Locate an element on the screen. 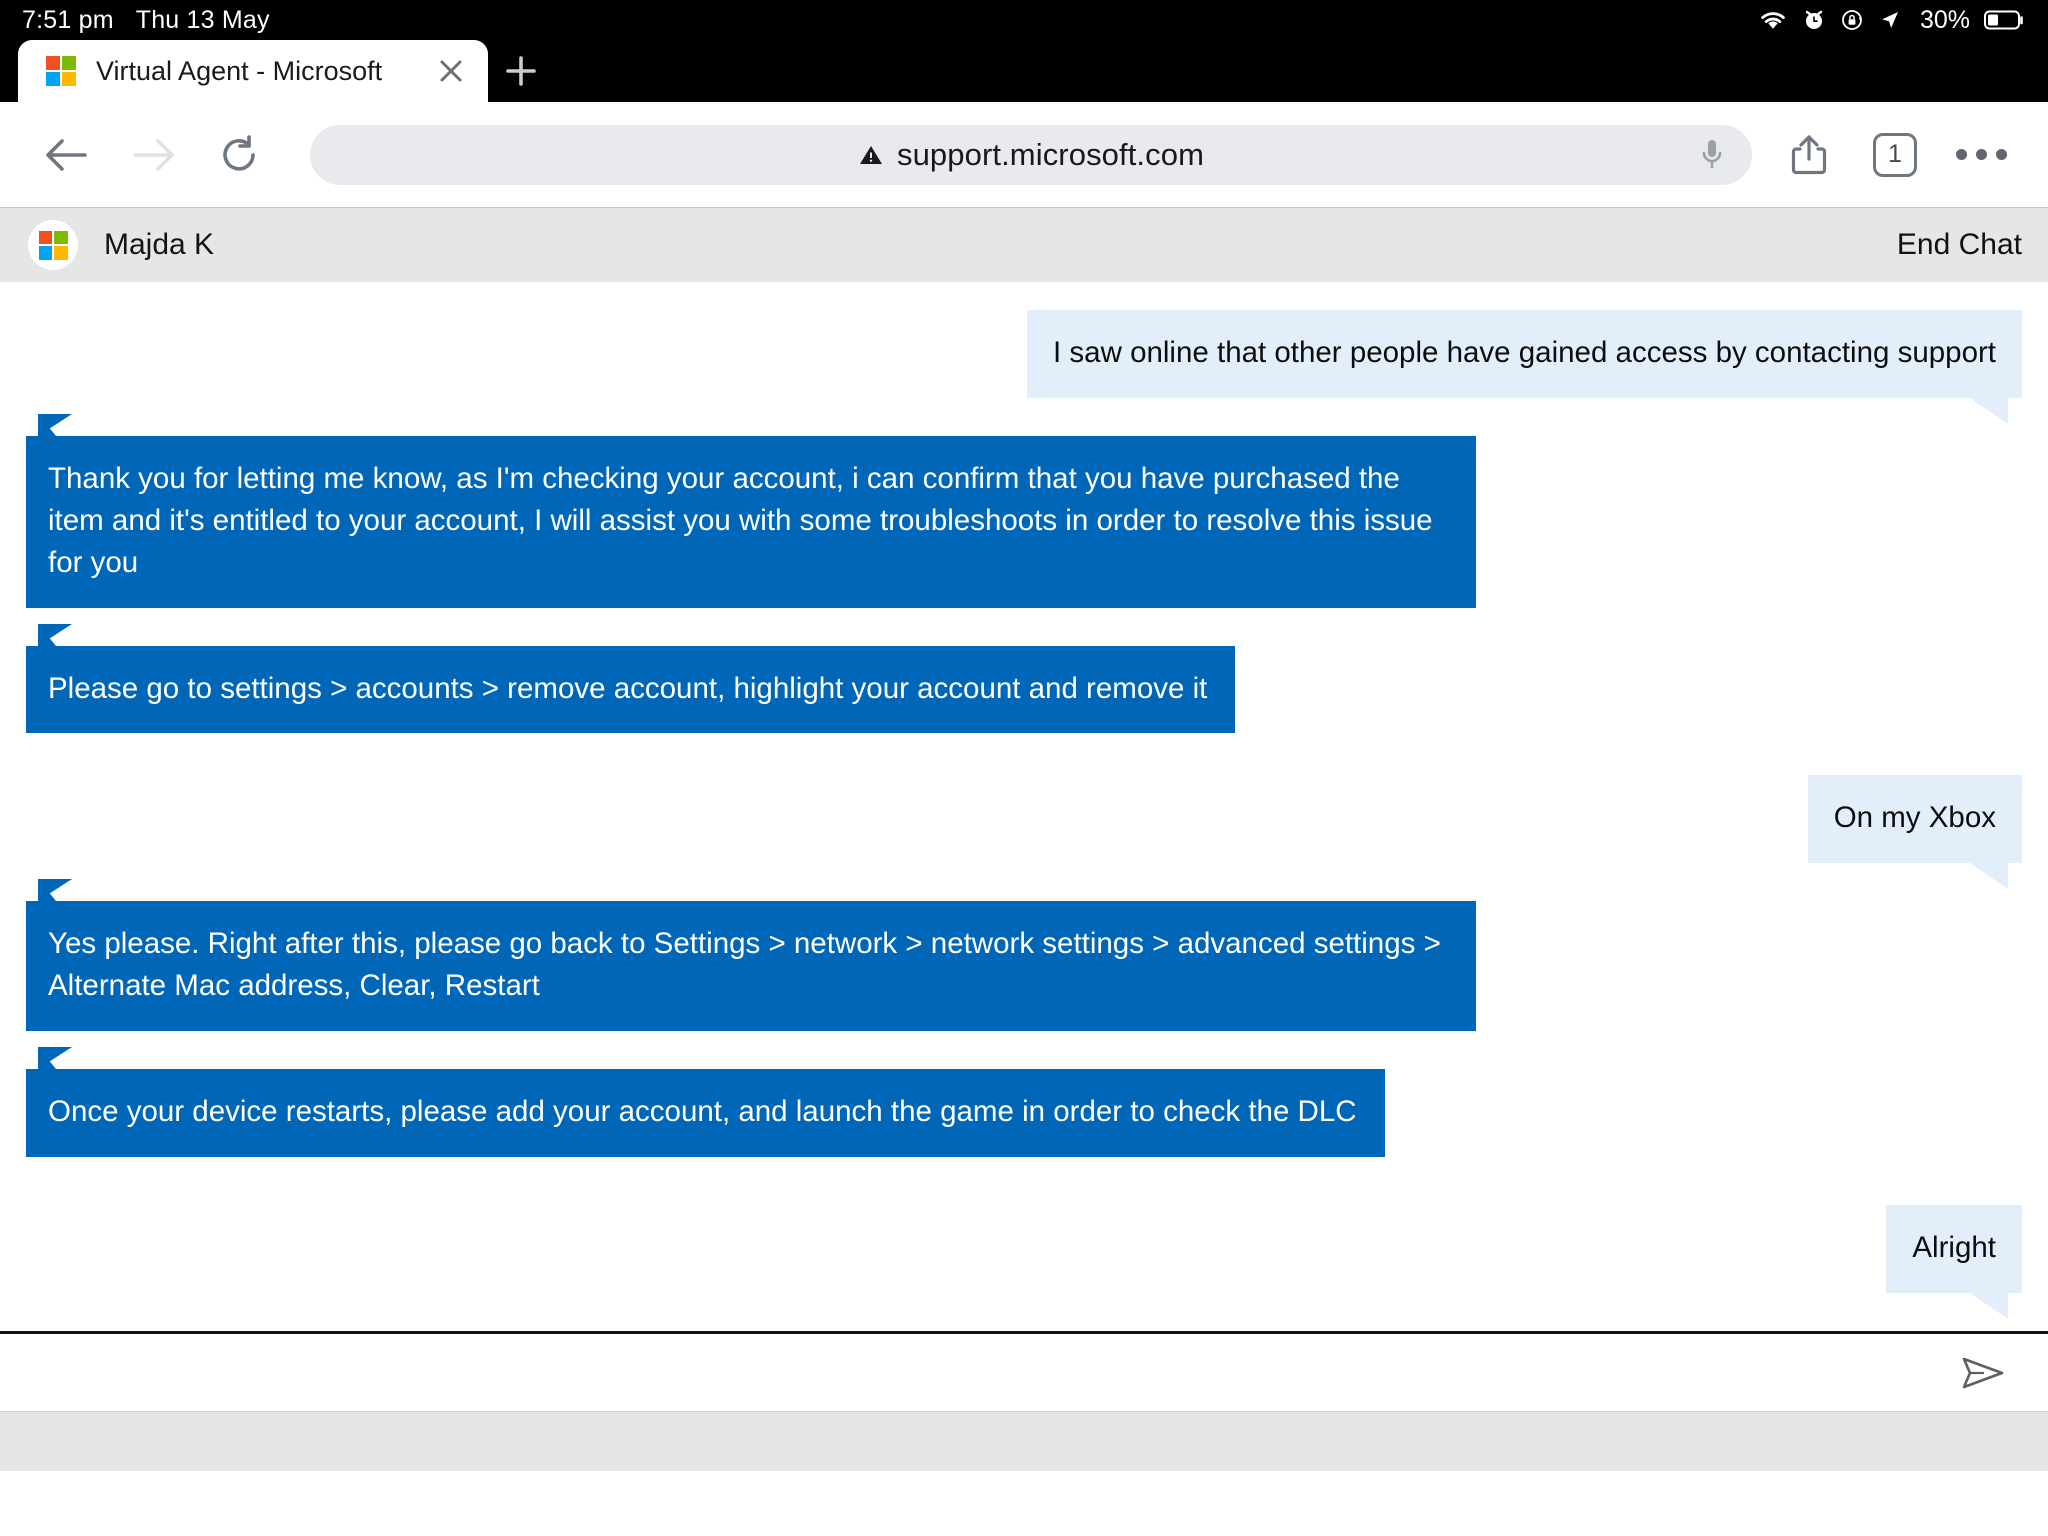 The height and width of the screenshot is (1536, 2048). status-bar-right: 30% is located at coordinates (1892, 20).